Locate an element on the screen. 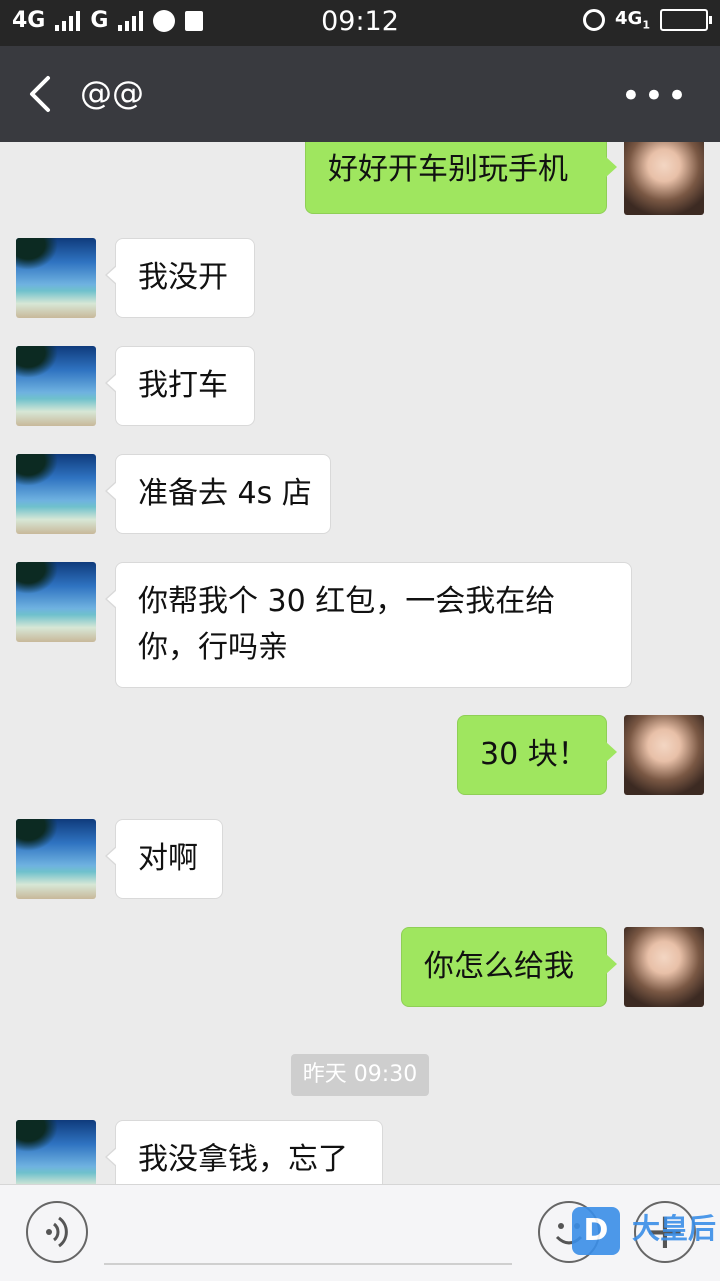  message-bubble: 我没开 is located at coordinates (180, 278).